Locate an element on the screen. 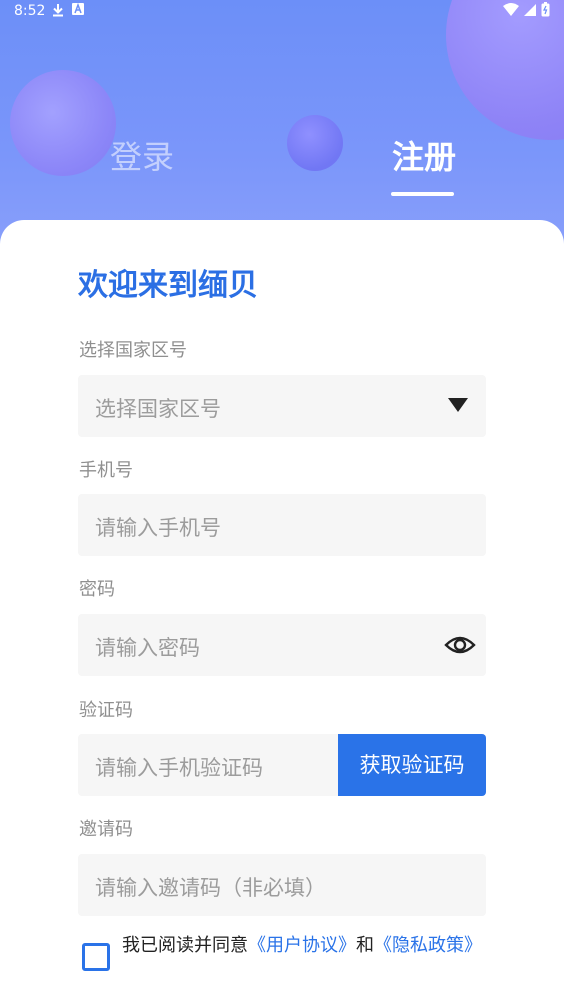 Image resolution: width=564 pixels, height=1004 pixels. tab-register: 注册 is located at coordinates (424, 155).